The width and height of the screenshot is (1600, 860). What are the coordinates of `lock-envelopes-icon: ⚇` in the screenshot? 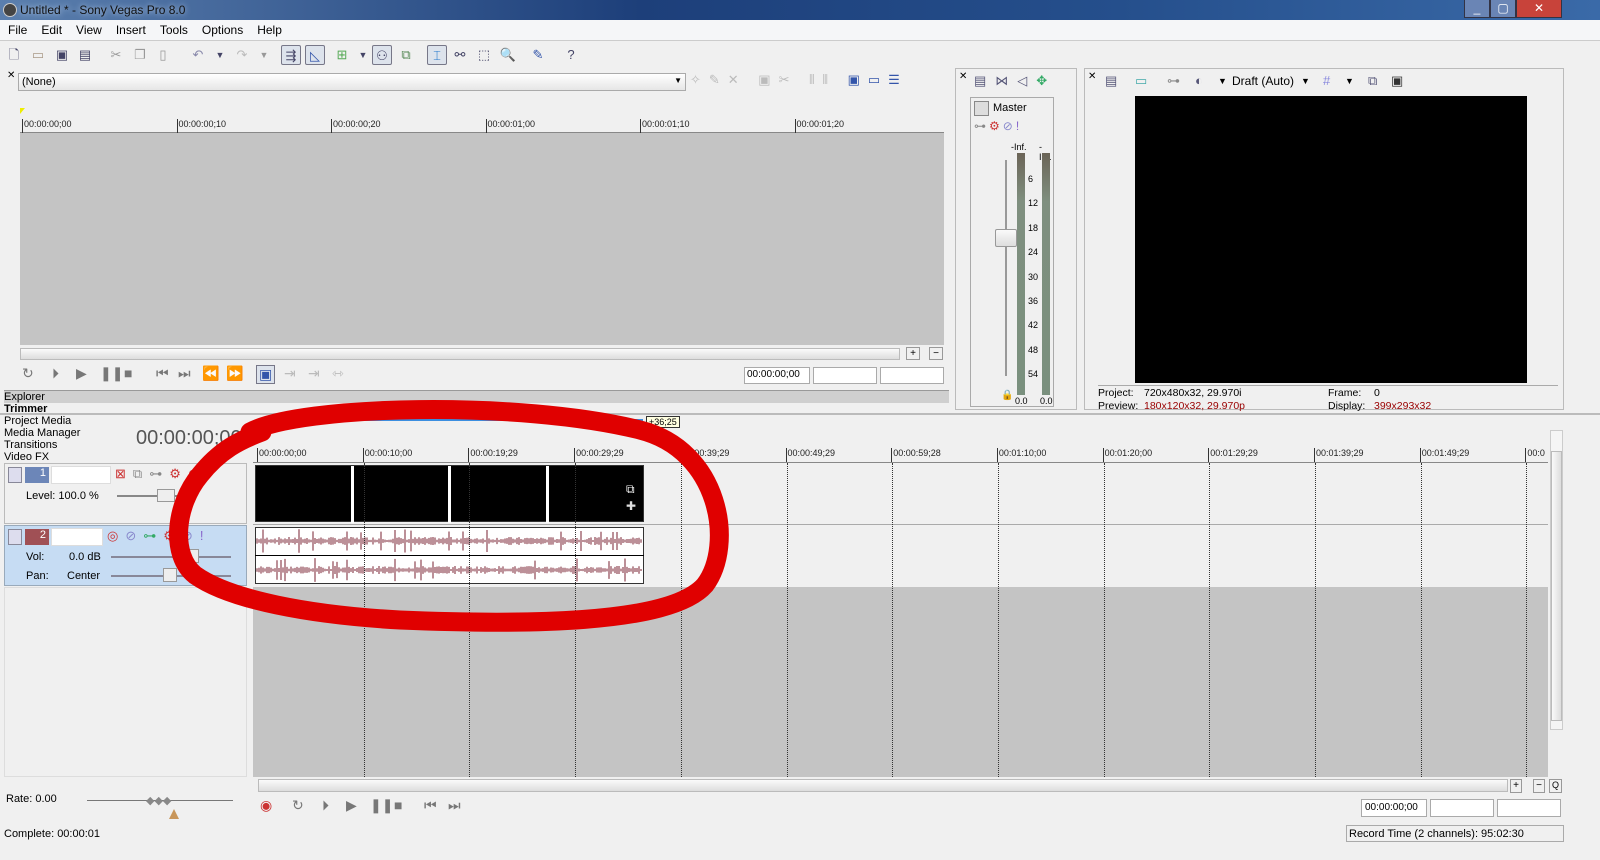 It's located at (382, 55).